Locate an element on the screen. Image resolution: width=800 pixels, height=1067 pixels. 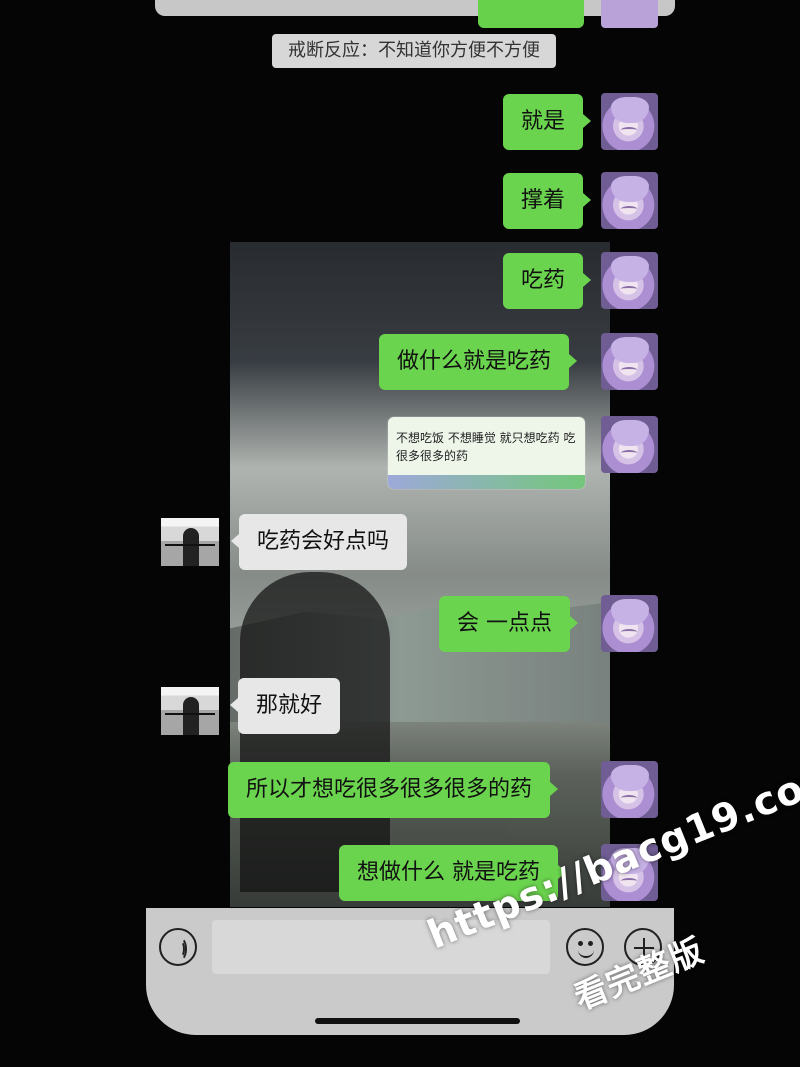
voice-icon is located at coordinates (178, 947).